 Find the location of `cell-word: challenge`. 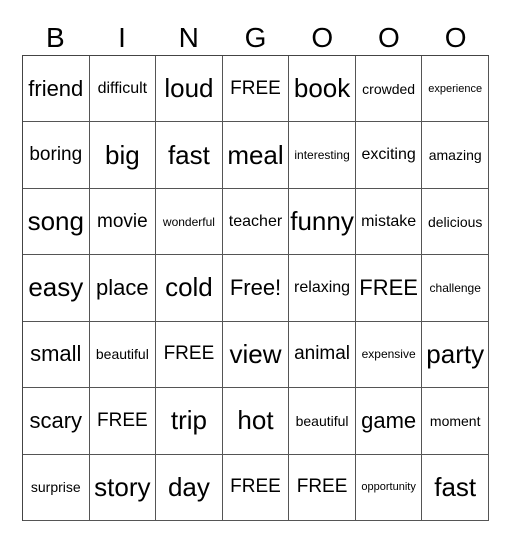

cell-word: challenge is located at coordinates (455, 287).